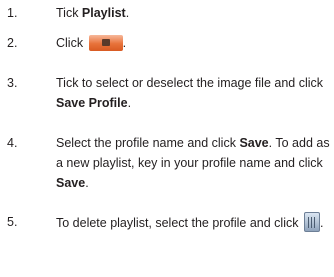  I want to click on step-text: Click ., so click(91, 43).